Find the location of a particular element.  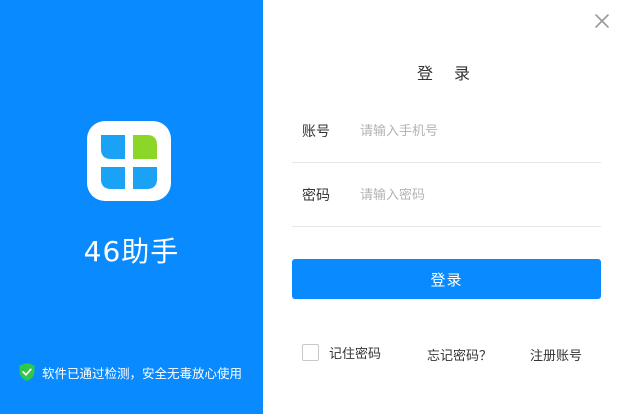

app-logo-icon is located at coordinates (129, 161).